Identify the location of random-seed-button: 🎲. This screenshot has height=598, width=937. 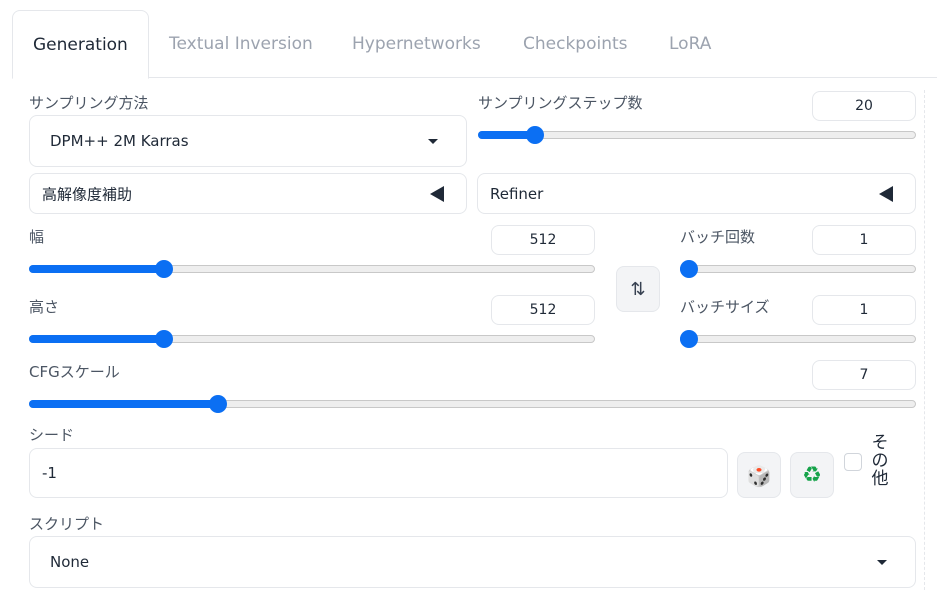
(759, 475).